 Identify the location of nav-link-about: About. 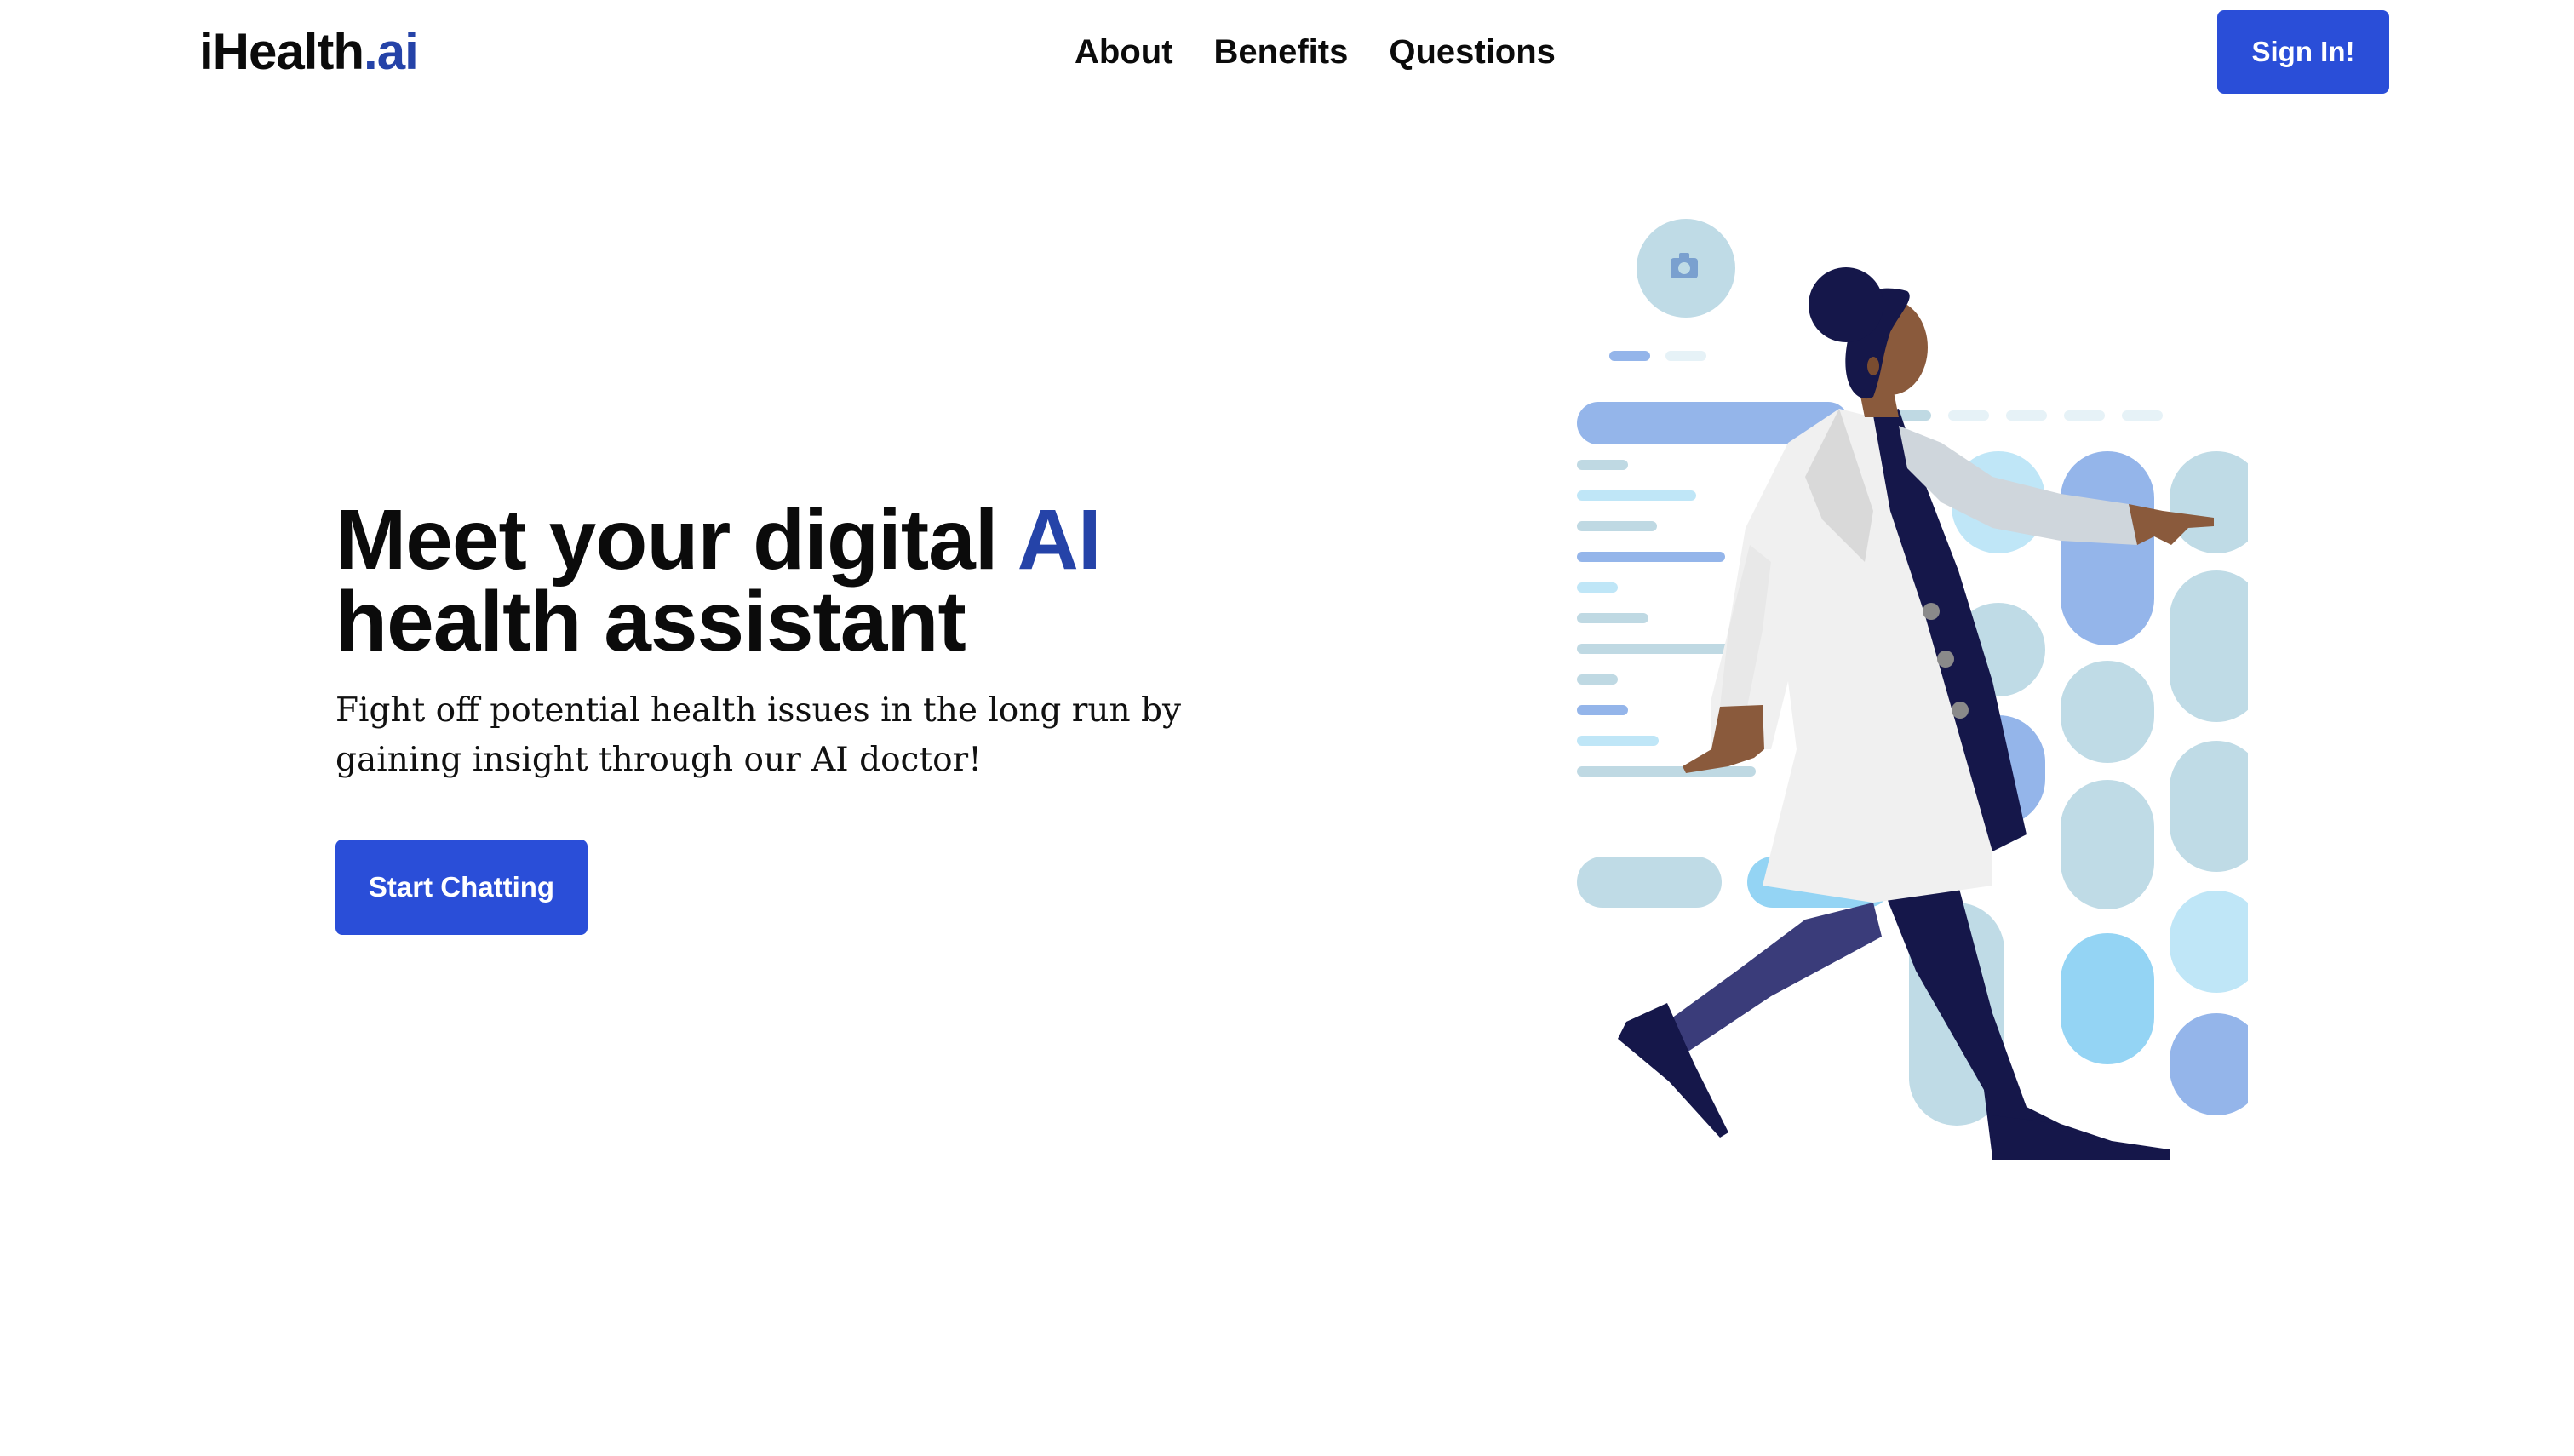
(1124, 52).